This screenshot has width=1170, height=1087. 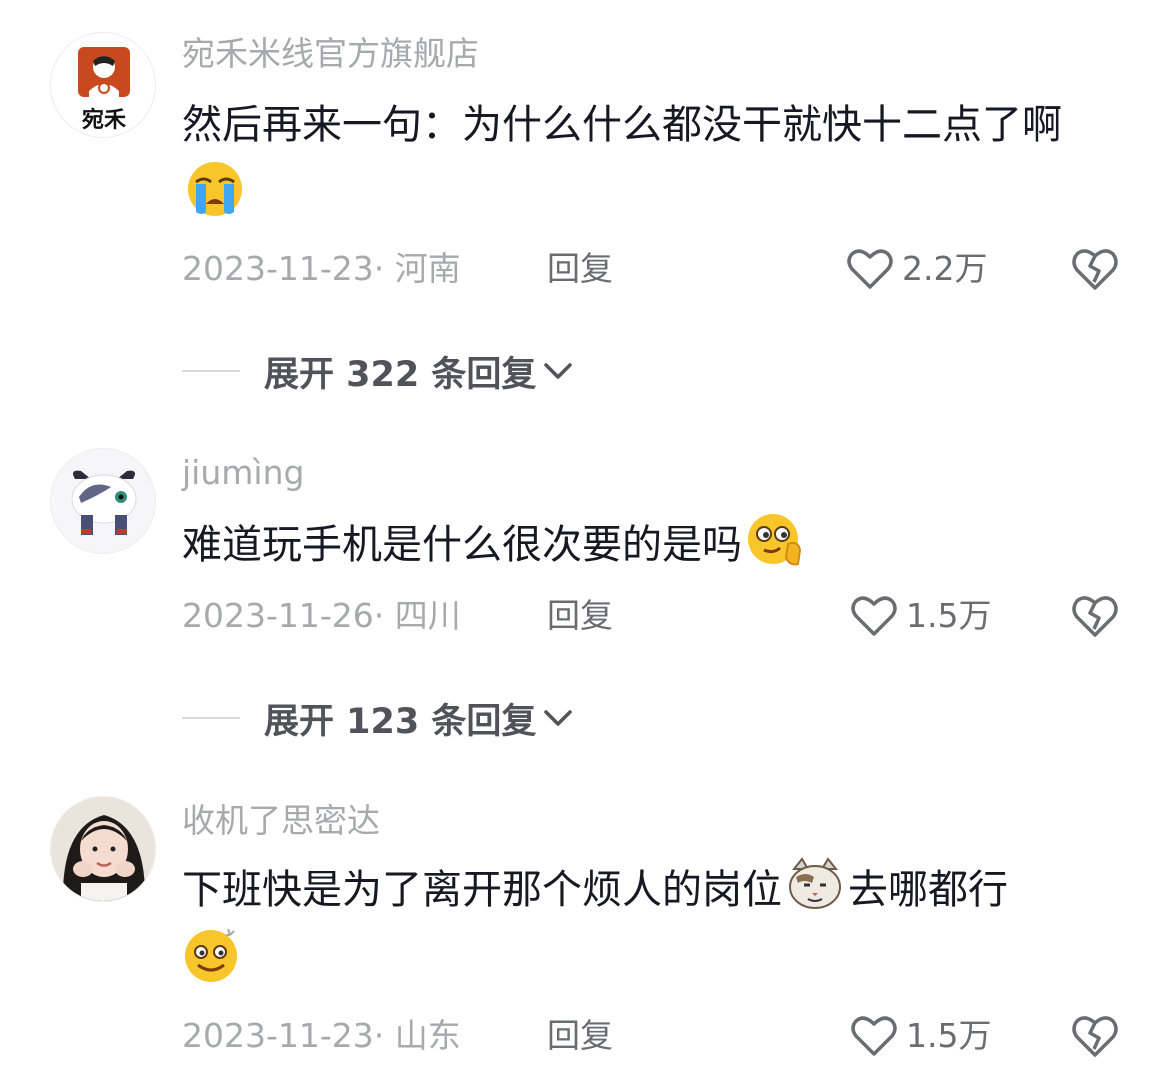 I want to click on comment-text-tail: 去哪都行, so click(x=928, y=890).